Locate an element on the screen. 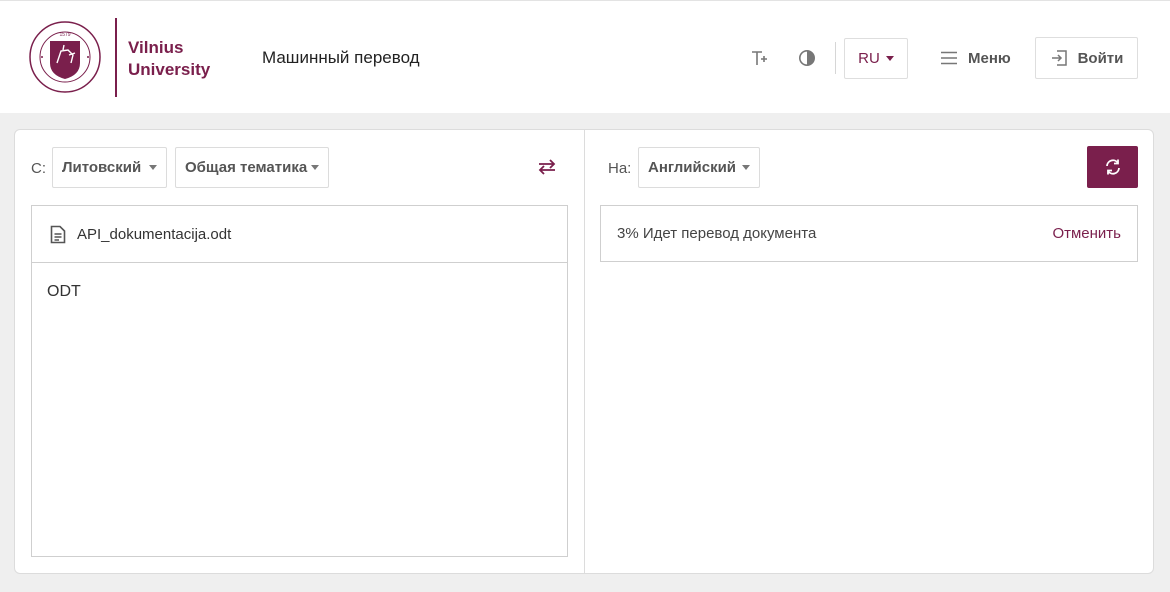 The height and width of the screenshot is (592, 1170). source-language-dropdown: Литовский is located at coordinates (109, 167).